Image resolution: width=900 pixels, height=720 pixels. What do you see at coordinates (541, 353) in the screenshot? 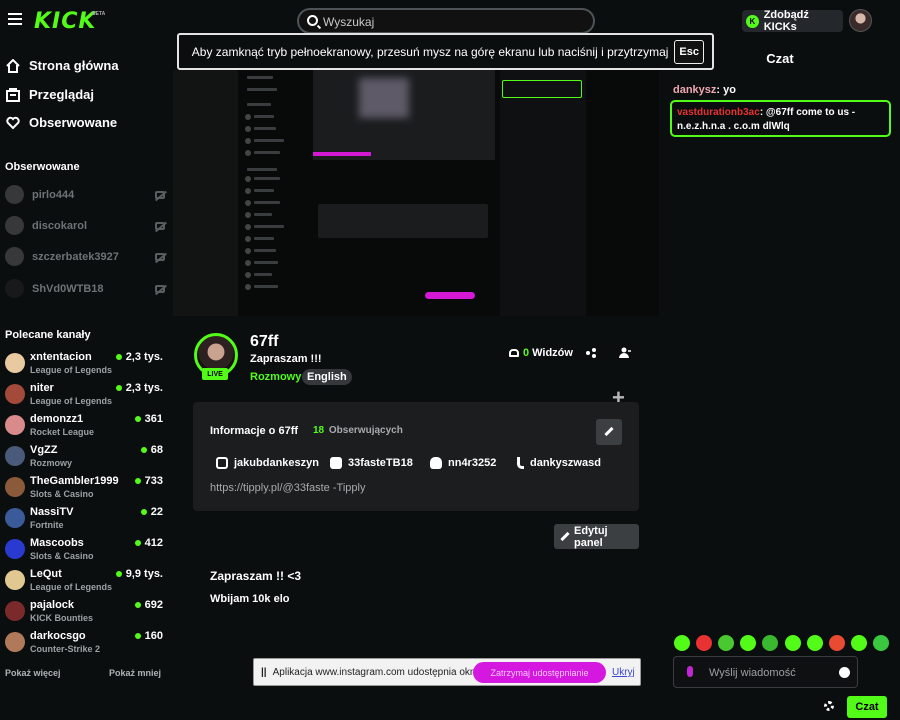
I see `viewer-count: 0 Widzów` at bounding box center [541, 353].